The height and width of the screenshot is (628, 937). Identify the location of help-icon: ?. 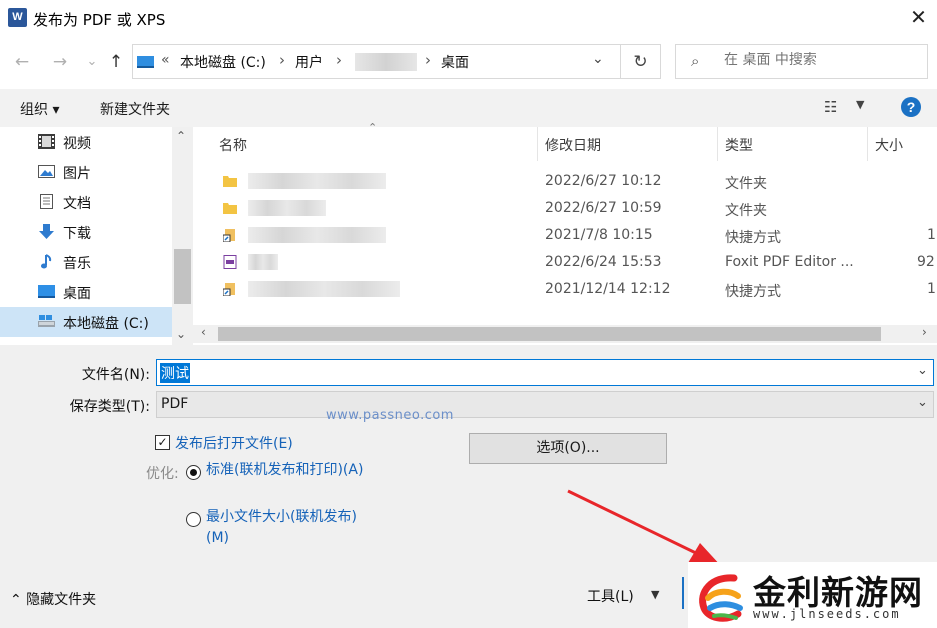
(911, 107).